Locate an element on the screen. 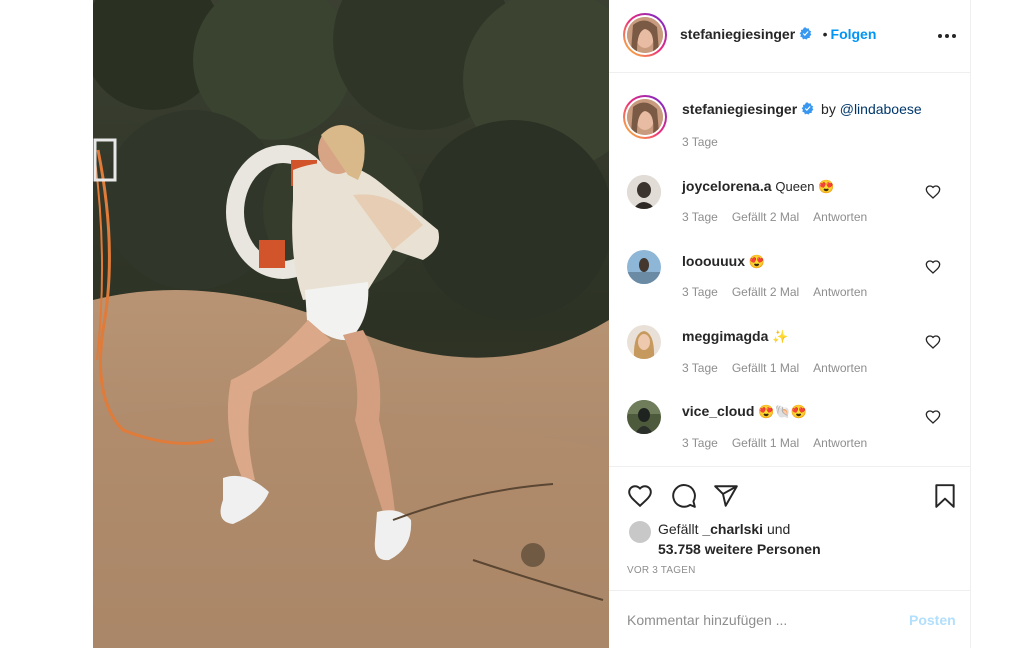  comment-username: joycelorena.a is located at coordinates (727, 186).